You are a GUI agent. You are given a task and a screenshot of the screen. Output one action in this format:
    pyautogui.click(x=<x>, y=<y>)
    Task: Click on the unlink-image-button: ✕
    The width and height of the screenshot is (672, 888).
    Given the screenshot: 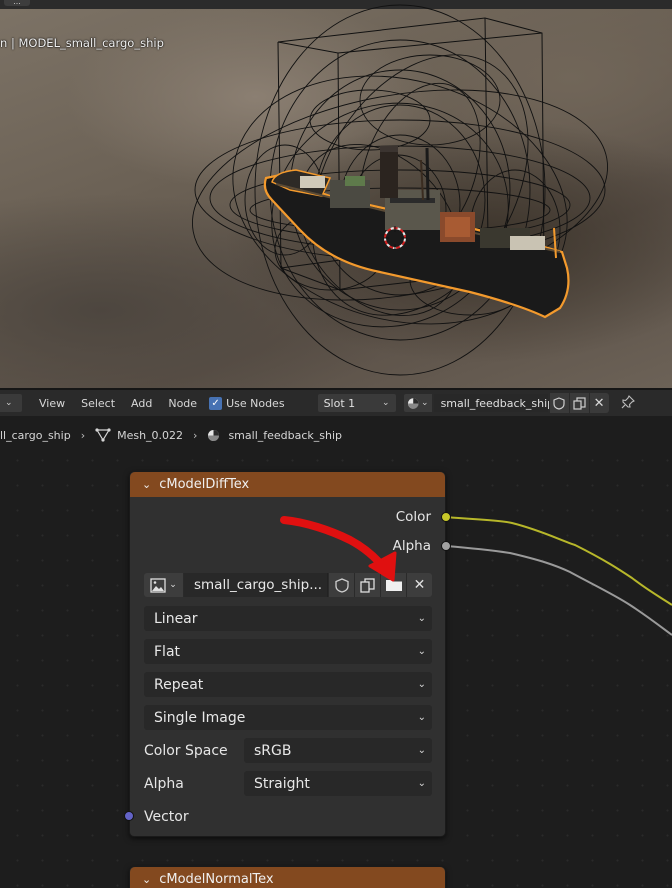 What is the action you would take?
    pyautogui.click(x=419, y=585)
    